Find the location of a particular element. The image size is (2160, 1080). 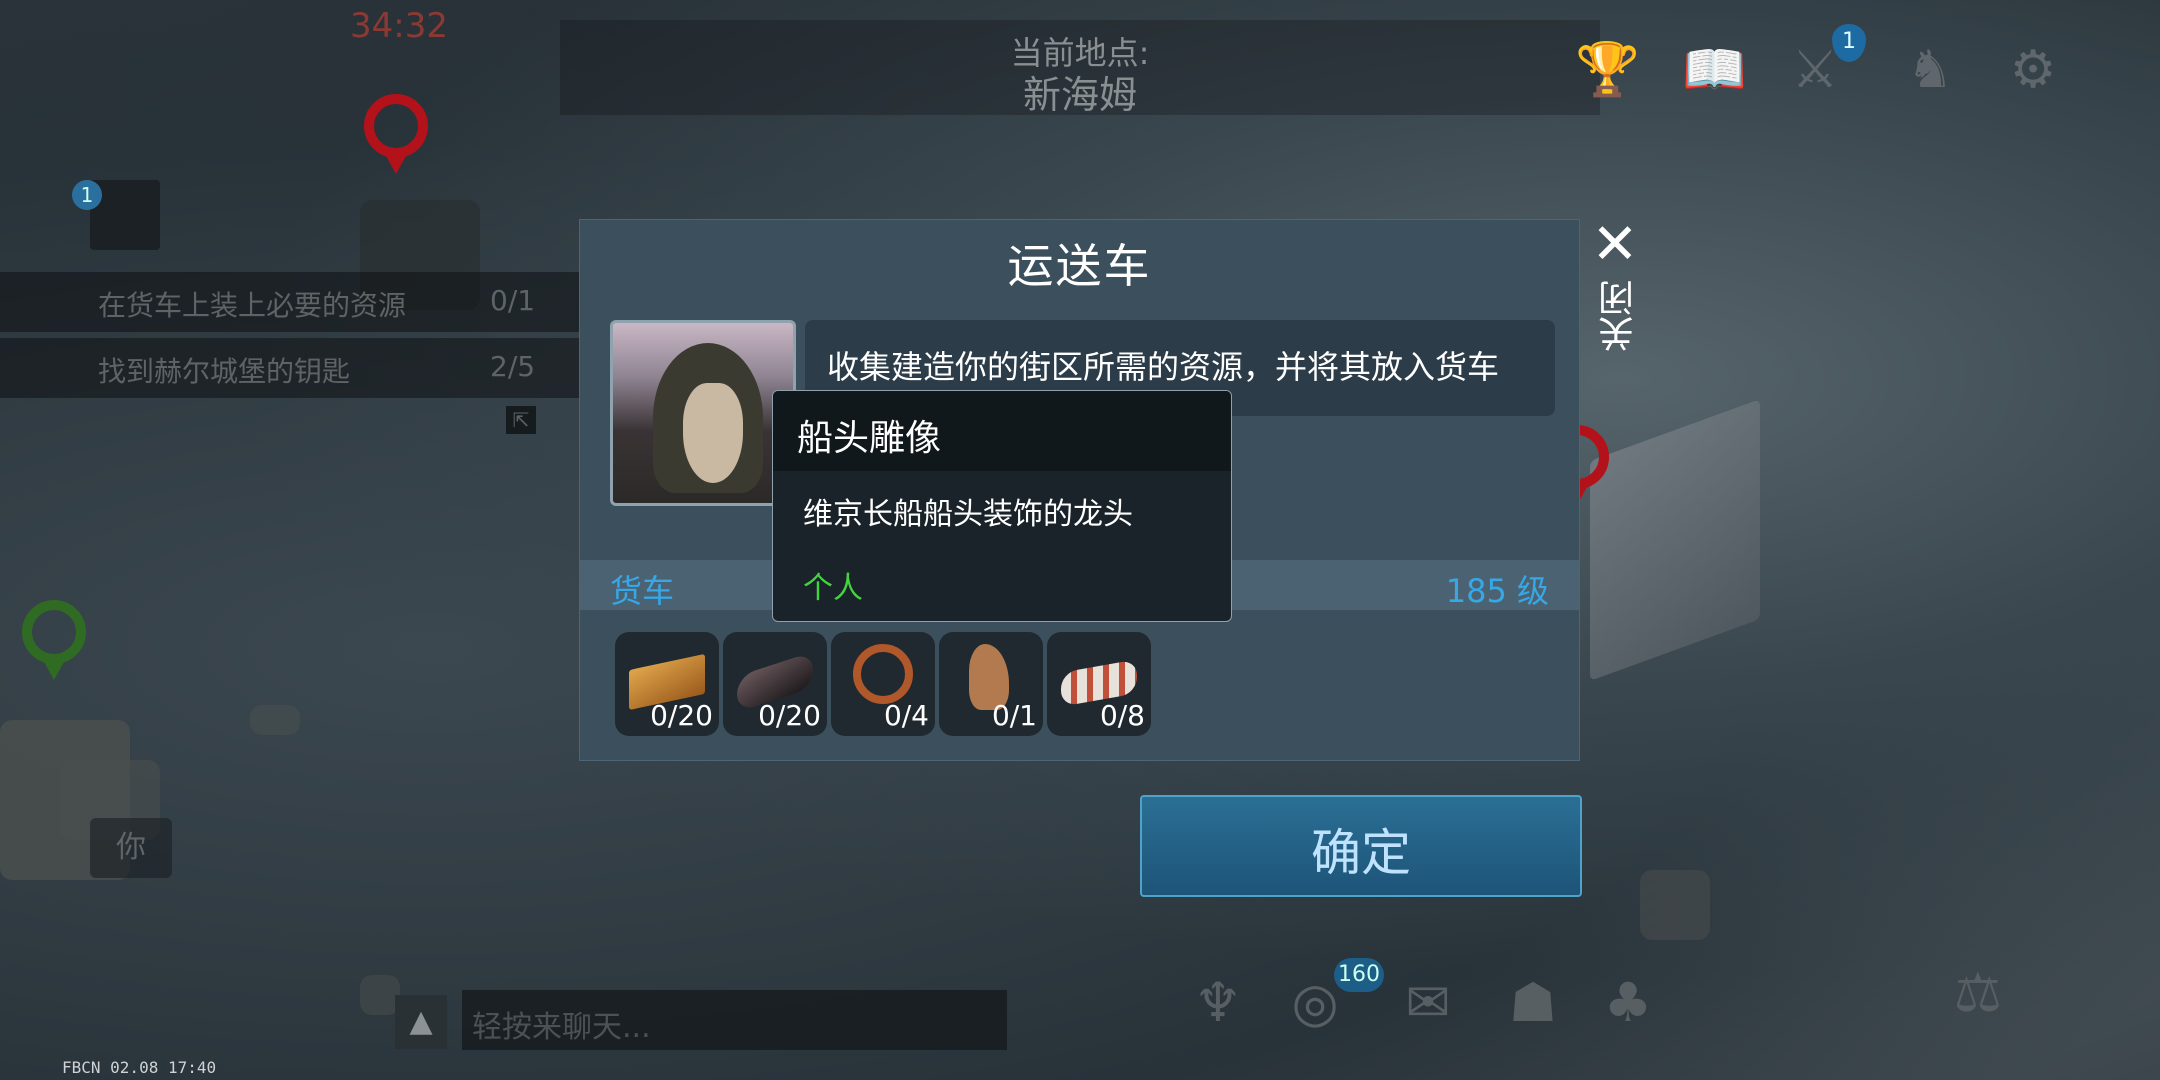

slot-qty: 0/4 is located at coordinates (906, 715).